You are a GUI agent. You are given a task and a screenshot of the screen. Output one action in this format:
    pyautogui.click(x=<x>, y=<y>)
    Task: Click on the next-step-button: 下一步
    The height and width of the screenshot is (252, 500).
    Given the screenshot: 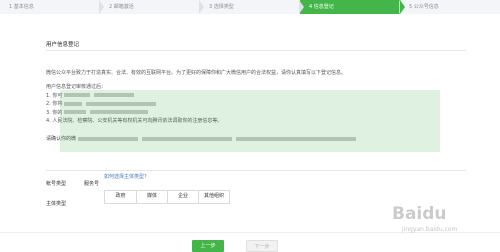 What is the action you would take?
    pyautogui.click(x=262, y=246)
    